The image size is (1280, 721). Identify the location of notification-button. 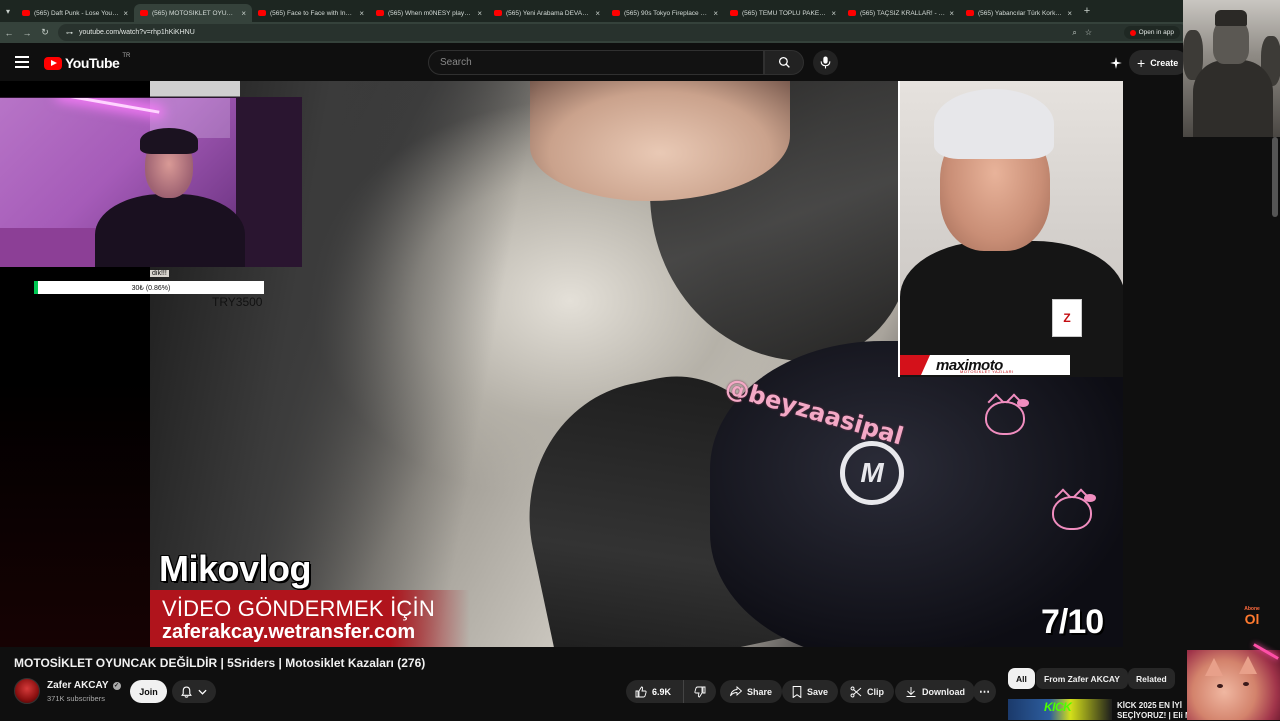
(194, 691).